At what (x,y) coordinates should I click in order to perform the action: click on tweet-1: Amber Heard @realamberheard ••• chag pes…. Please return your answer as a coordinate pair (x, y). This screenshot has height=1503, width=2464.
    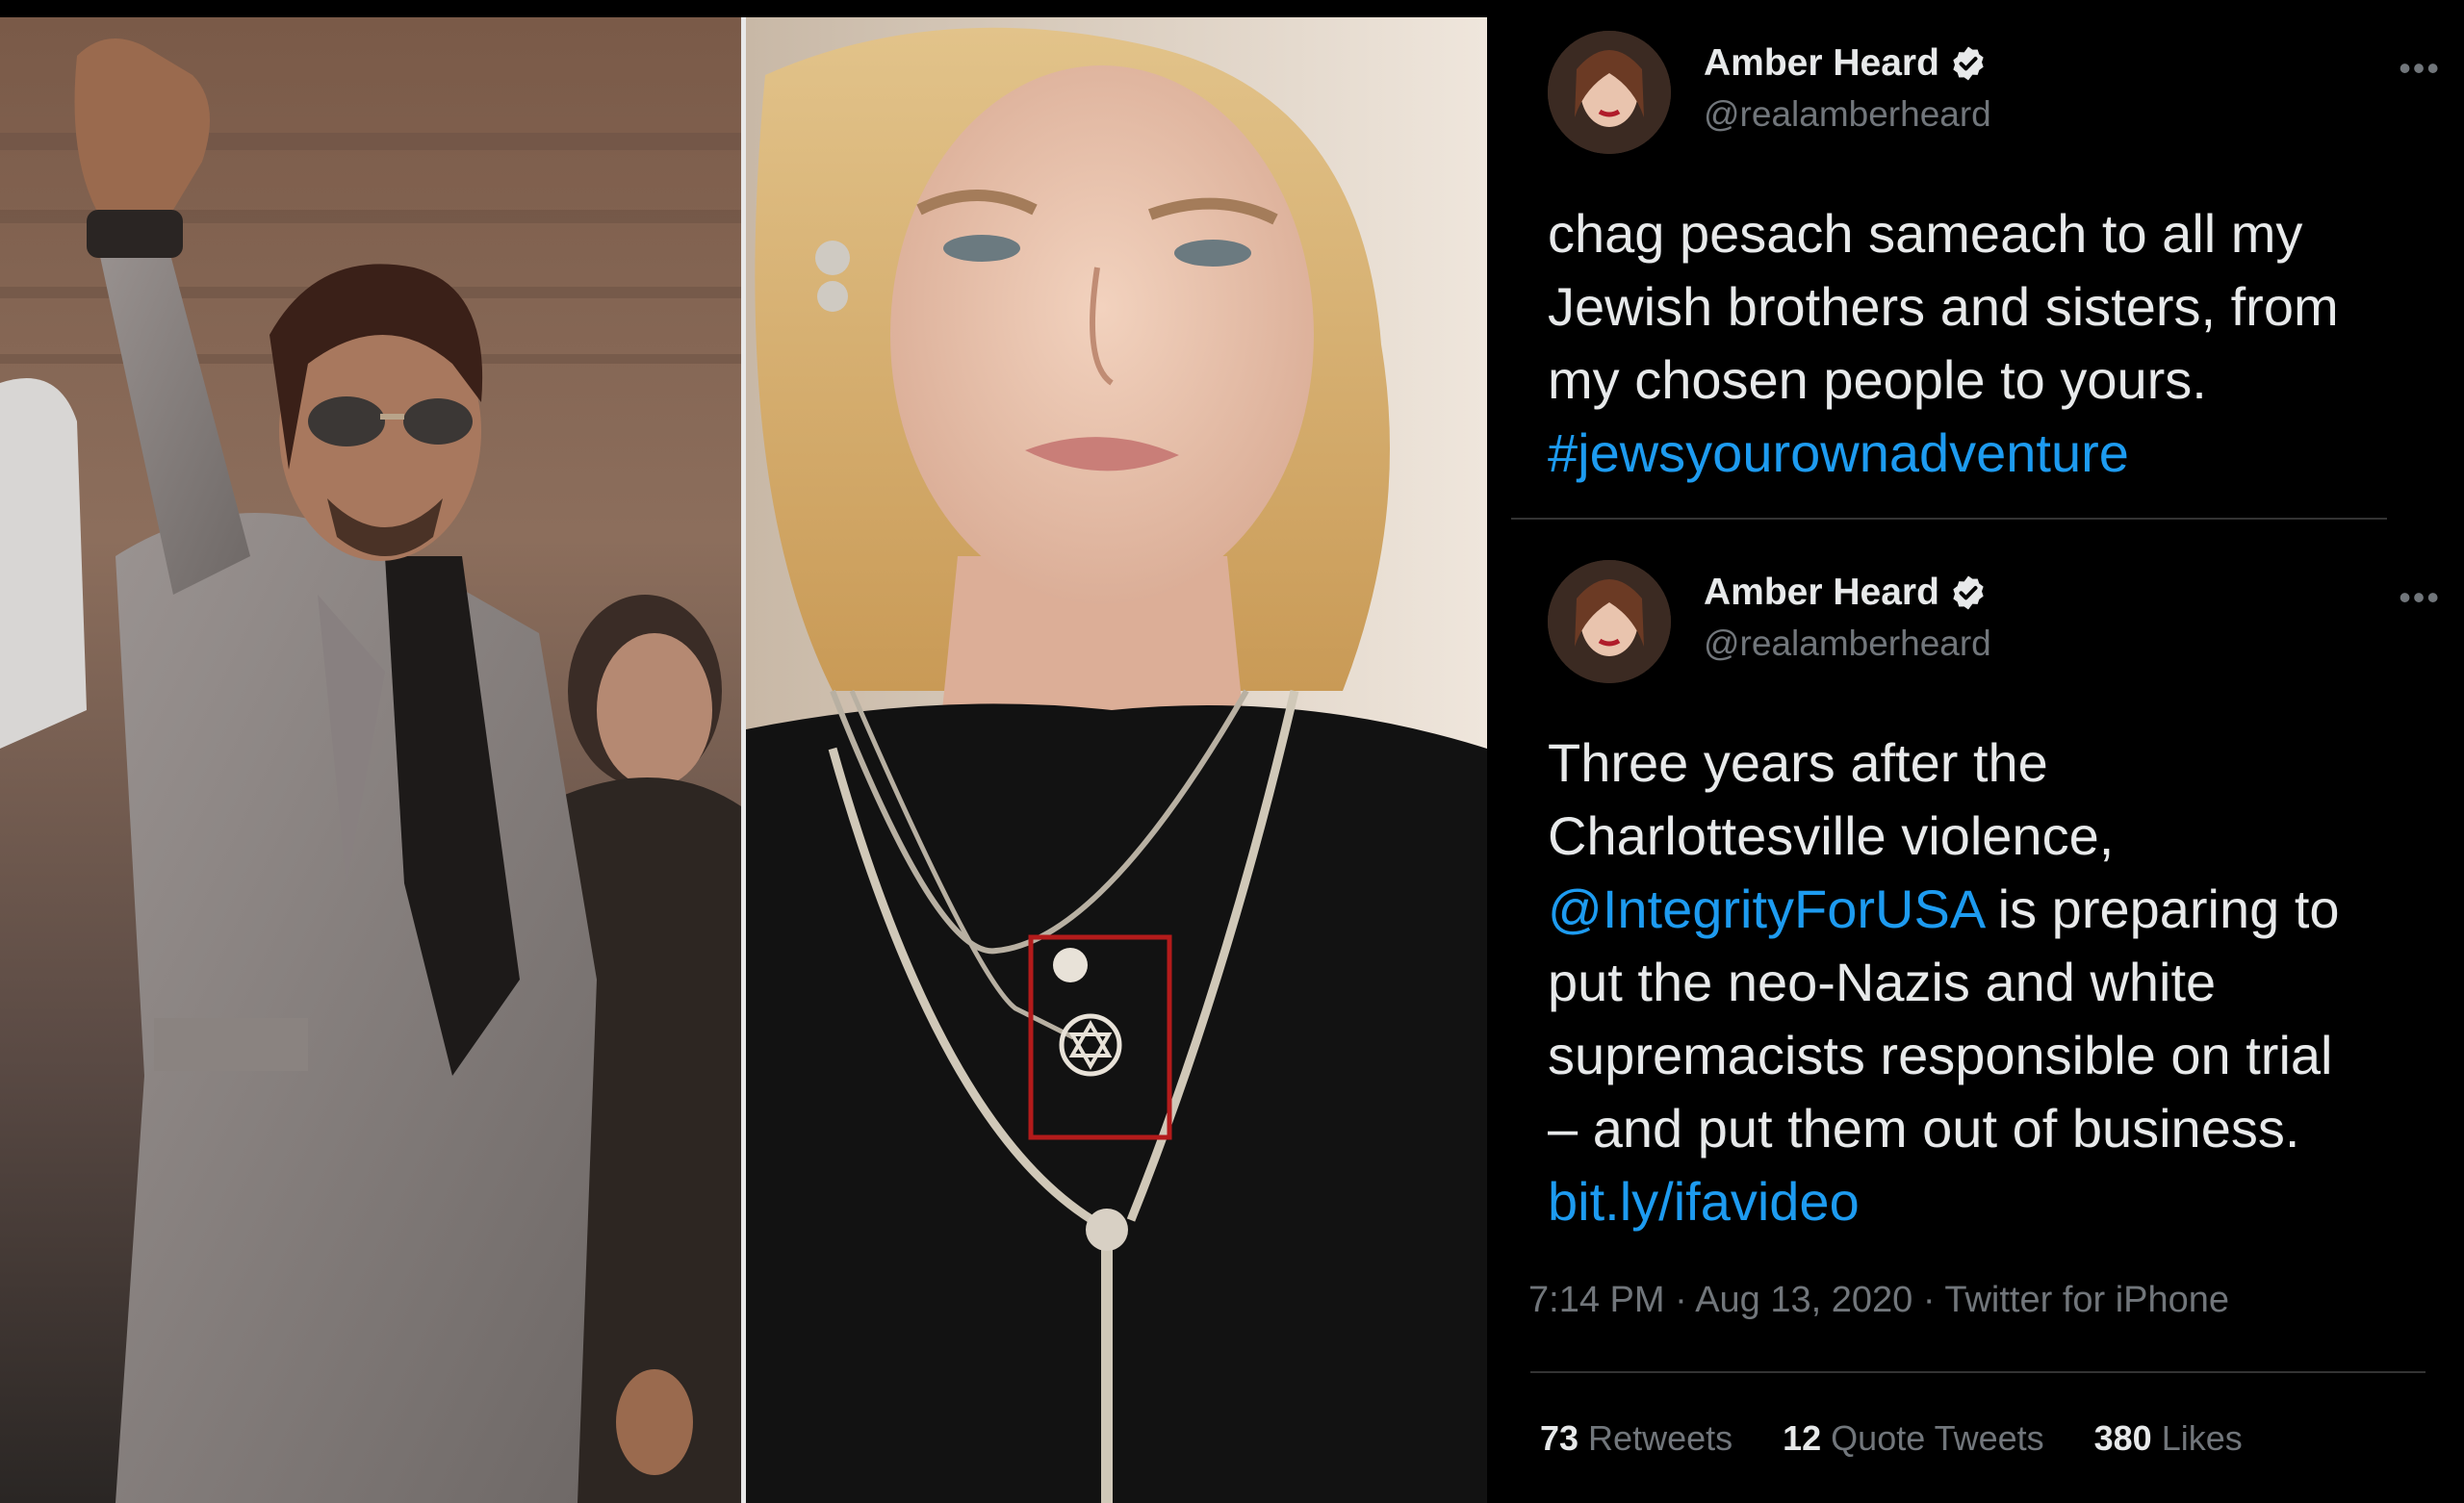
    Looking at the image, I should click on (1987, 241).